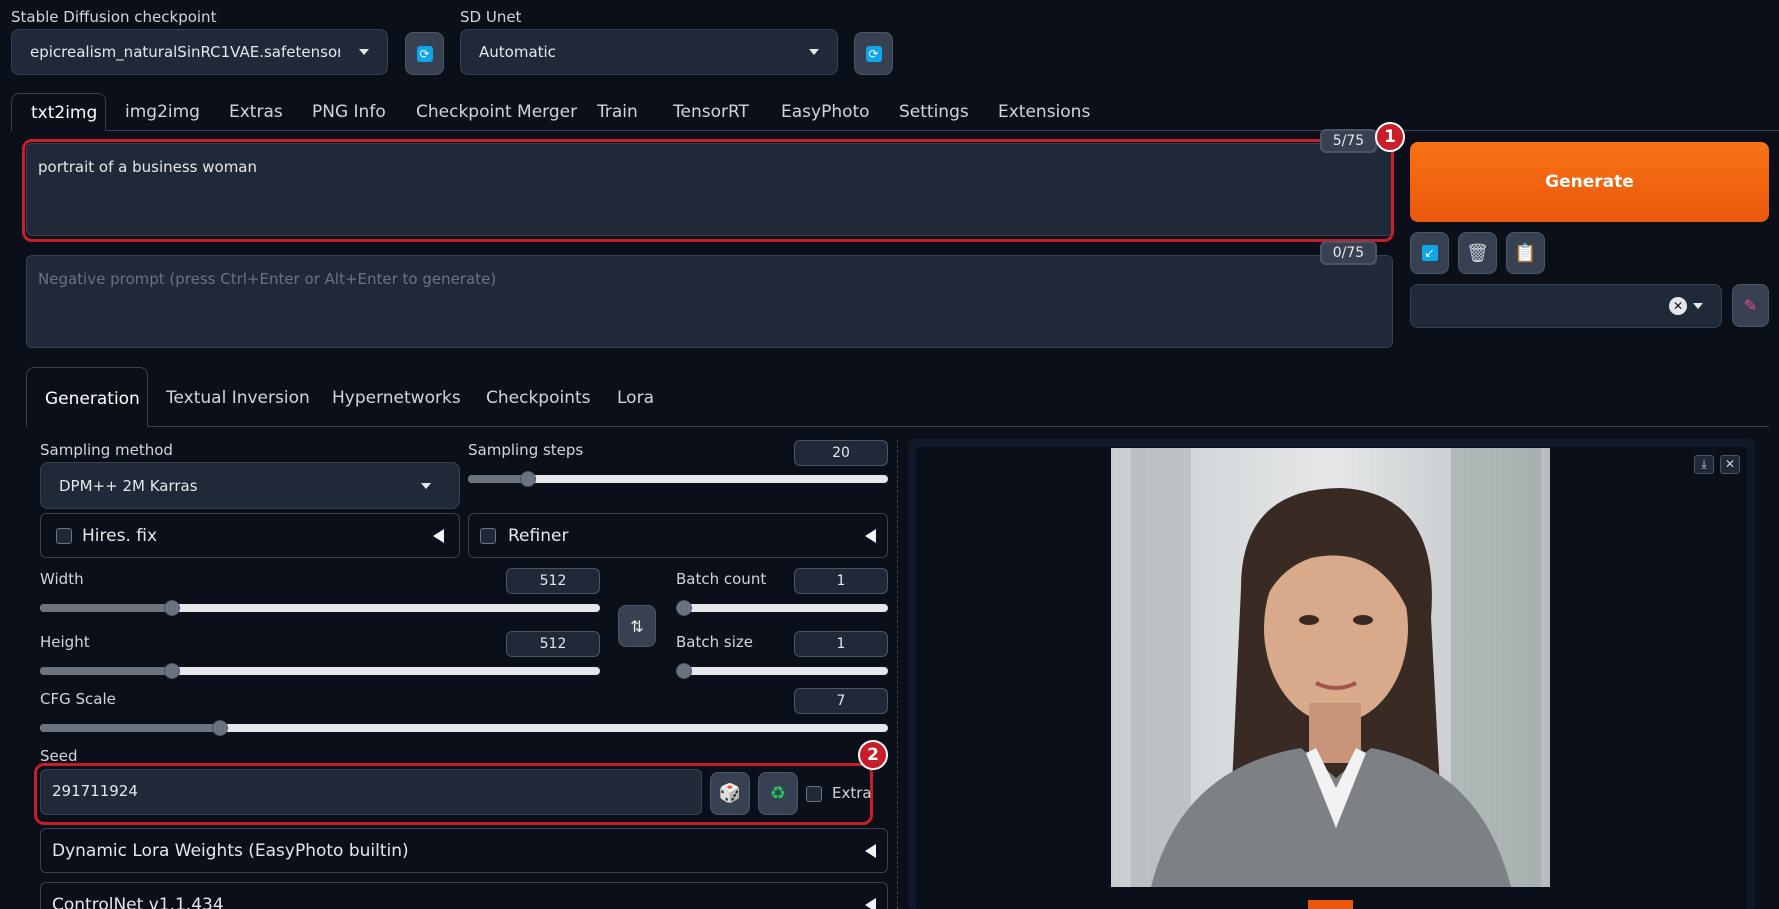 The image size is (1779, 909). Describe the element at coordinates (897, 674) in the screenshot. I see `column-divider` at that location.